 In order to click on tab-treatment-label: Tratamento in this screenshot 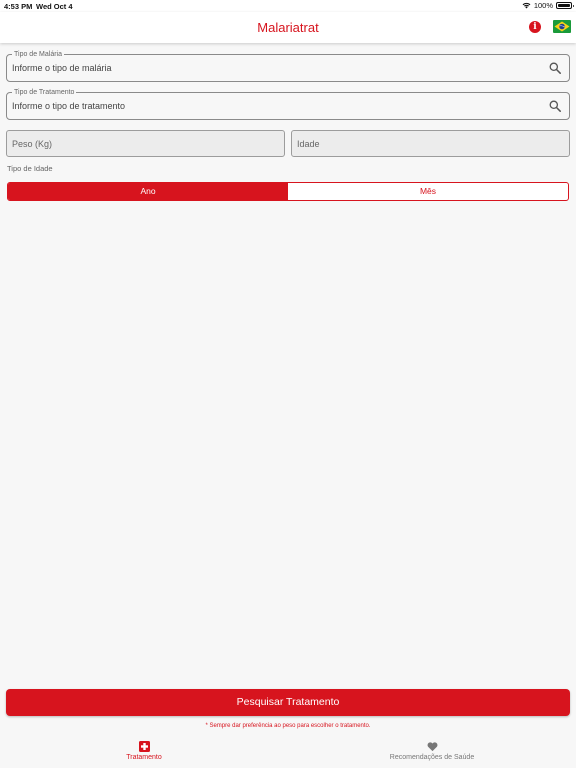, I will do `click(144, 757)`.